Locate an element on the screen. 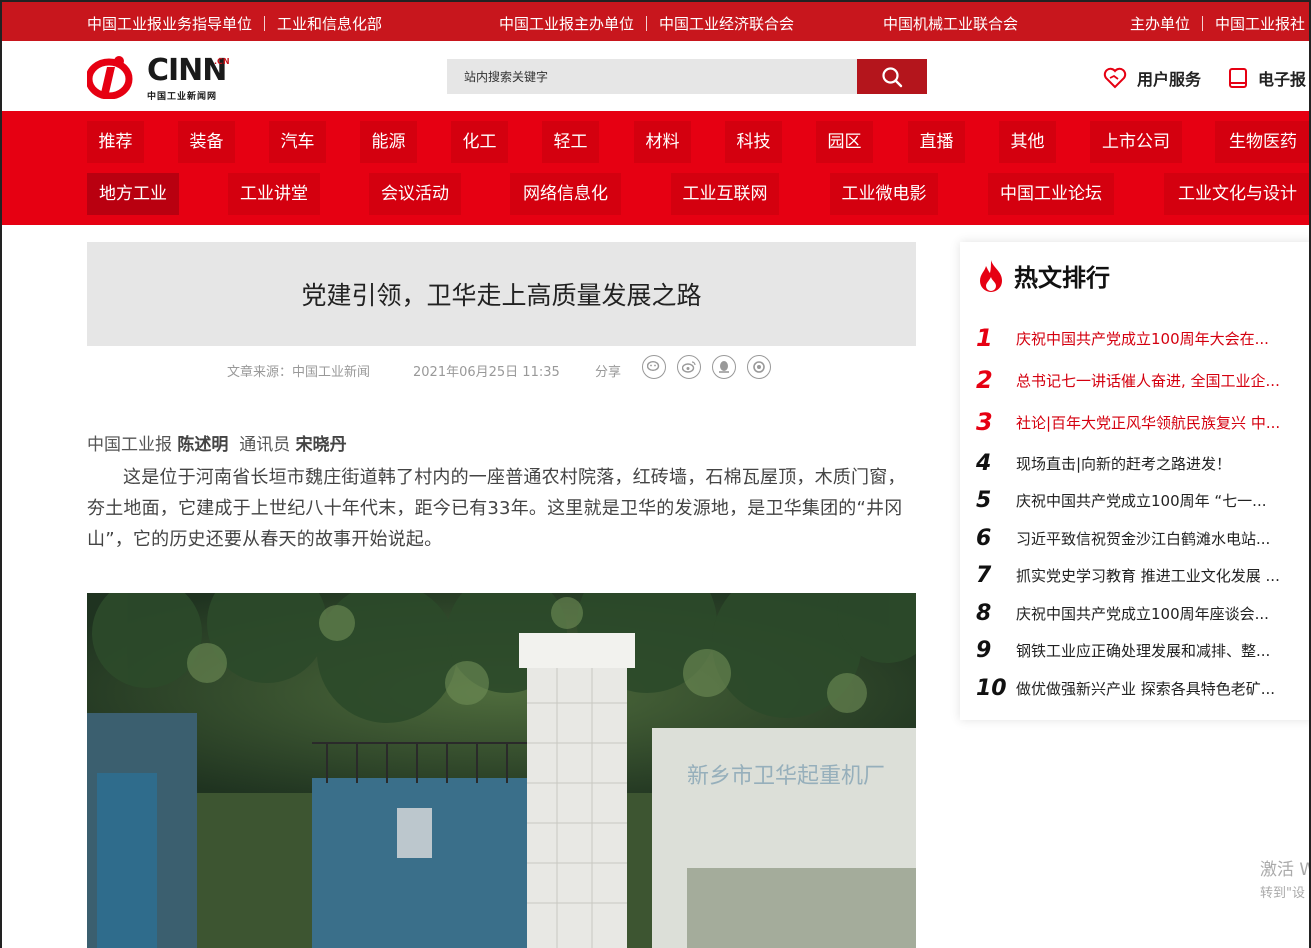 The width and height of the screenshot is (1311, 948). qq-share-icon is located at coordinates (724, 367).